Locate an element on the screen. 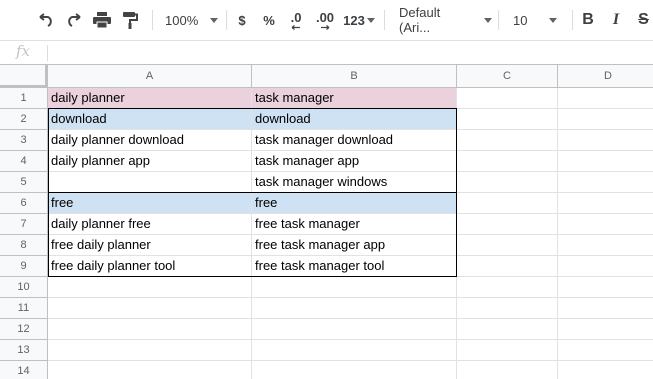  zoom-select: 100% is located at coordinates (191, 20).